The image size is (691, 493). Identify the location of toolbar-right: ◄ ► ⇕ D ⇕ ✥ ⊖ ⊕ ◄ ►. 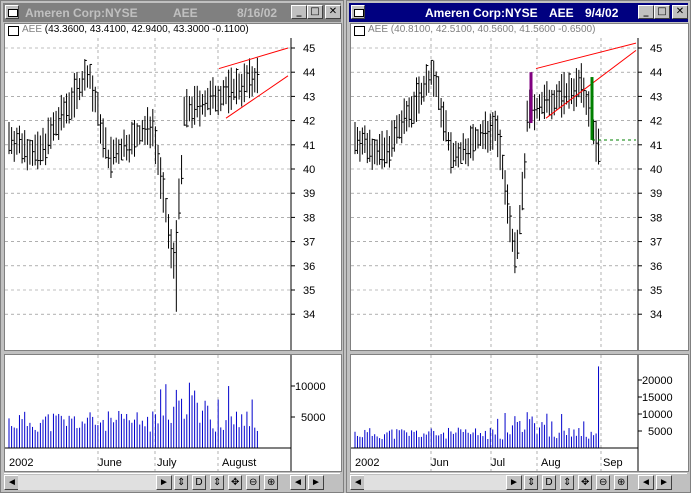
(518, 482).